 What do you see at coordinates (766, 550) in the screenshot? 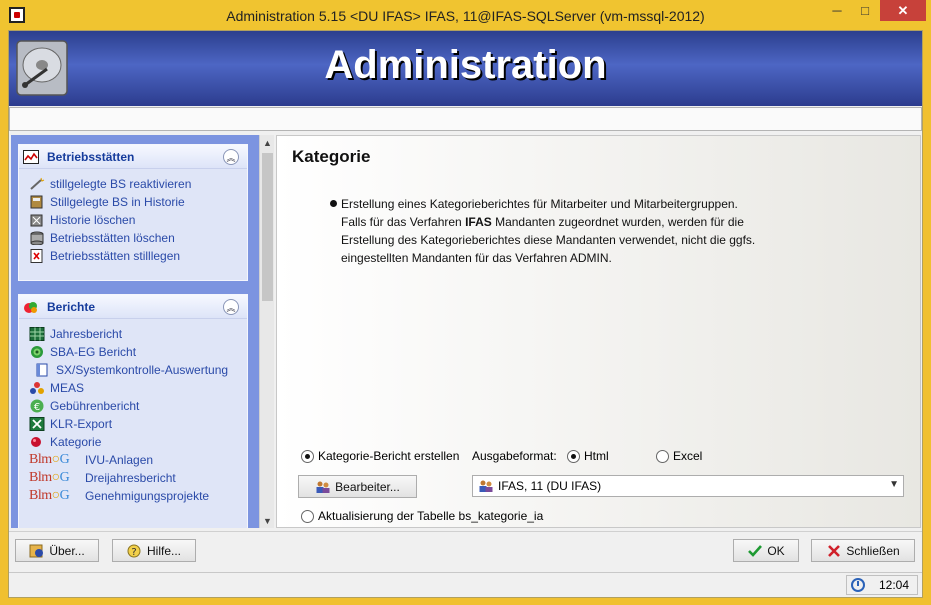
I see `ok-button: OK` at bounding box center [766, 550].